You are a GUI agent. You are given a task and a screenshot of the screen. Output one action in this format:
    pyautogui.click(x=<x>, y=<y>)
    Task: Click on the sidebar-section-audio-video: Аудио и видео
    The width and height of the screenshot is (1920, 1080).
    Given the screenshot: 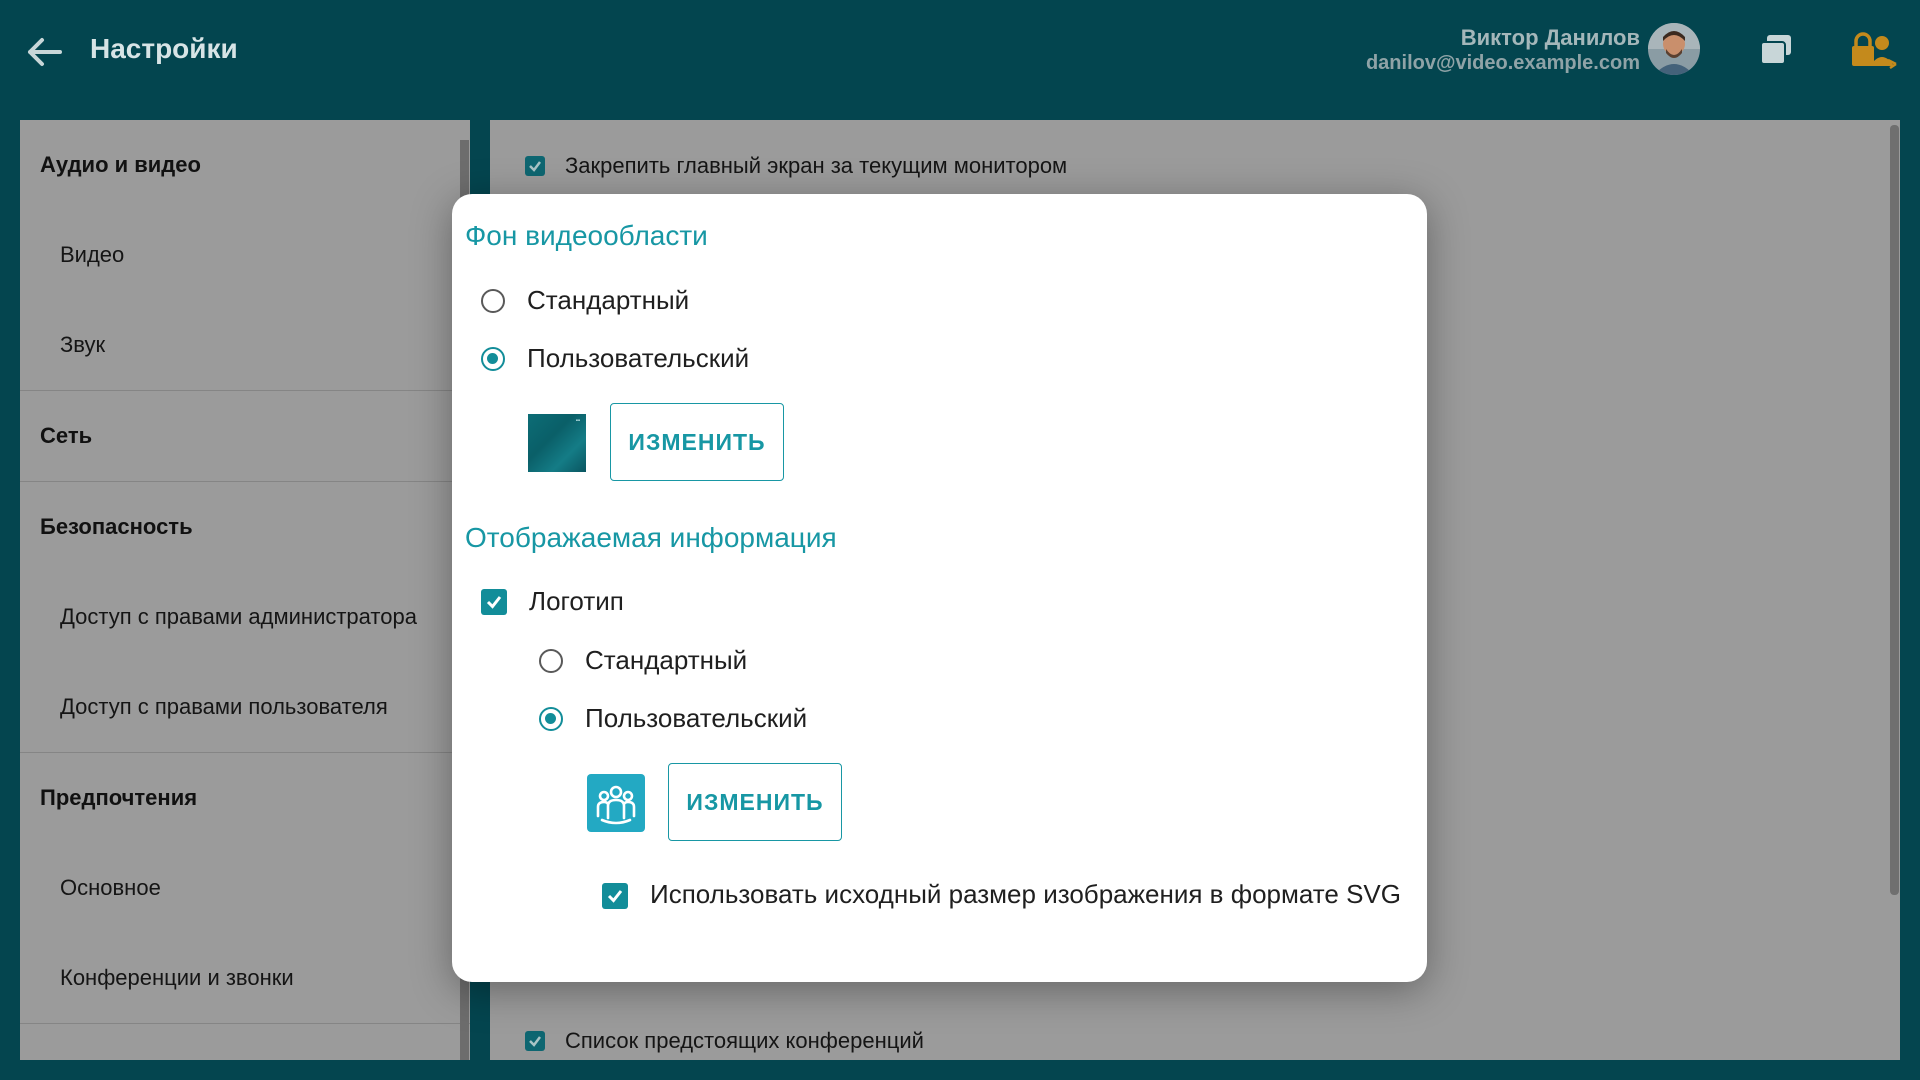 What is the action you would take?
    pyautogui.click(x=245, y=165)
    